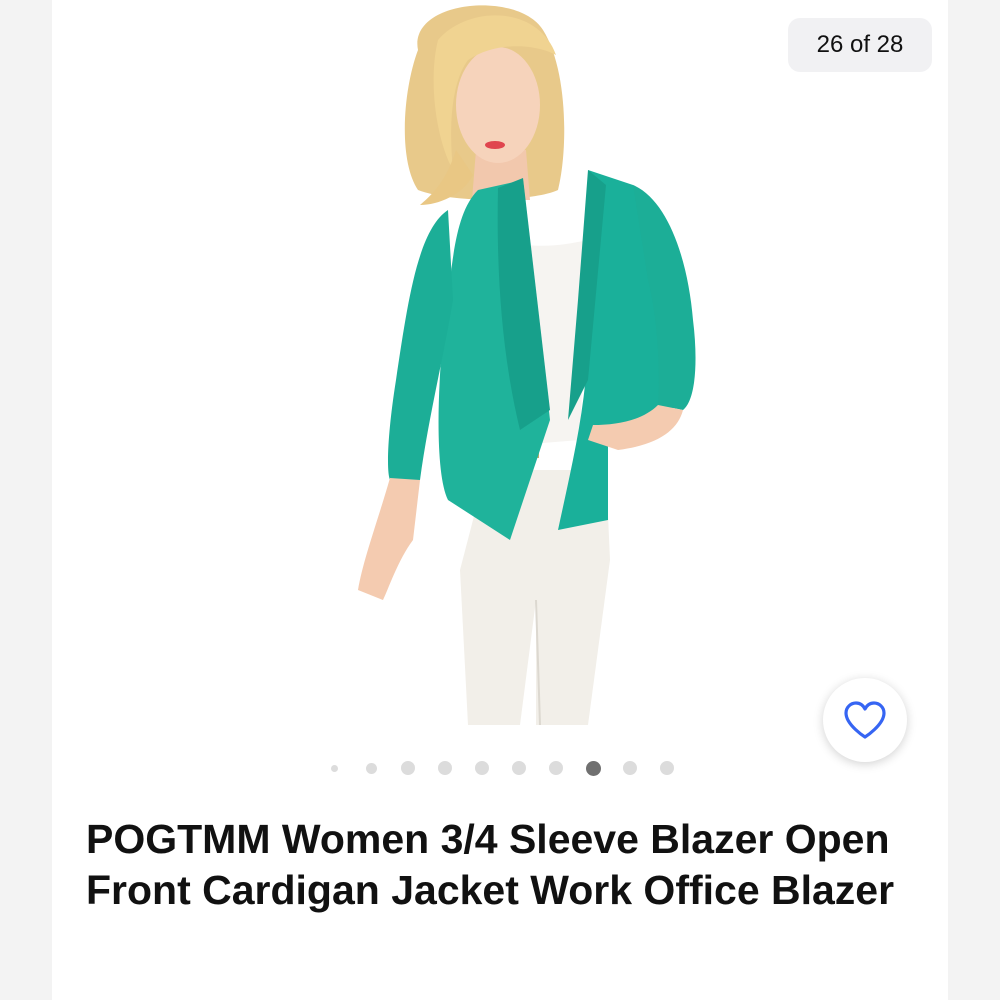 This screenshot has width=1000, height=1000. I want to click on pagination-dot-active, so click(593, 768).